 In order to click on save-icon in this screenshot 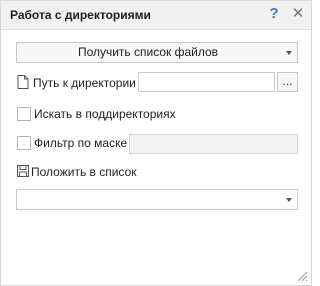, I will do `click(23, 171)`.